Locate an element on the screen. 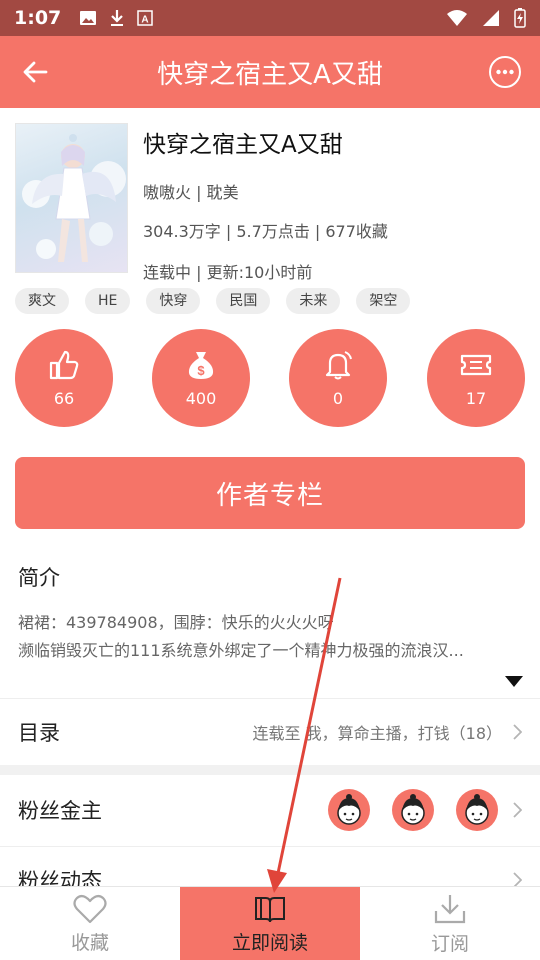  reward-button: $ 400 is located at coordinates (201, 378).